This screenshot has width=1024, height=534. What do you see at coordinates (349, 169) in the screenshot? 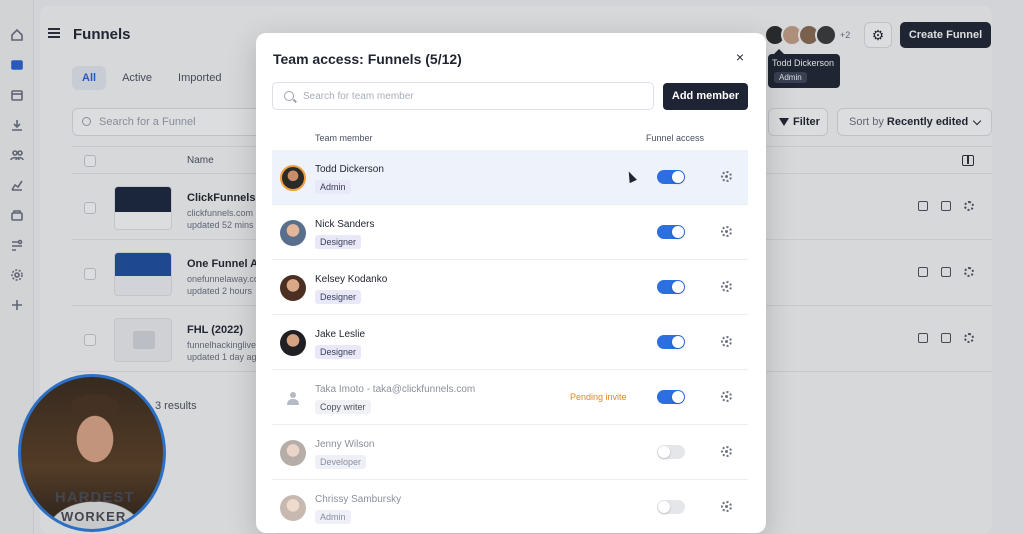
I see `member-name: Todd Dickerson` at bounding box center [349, 169].